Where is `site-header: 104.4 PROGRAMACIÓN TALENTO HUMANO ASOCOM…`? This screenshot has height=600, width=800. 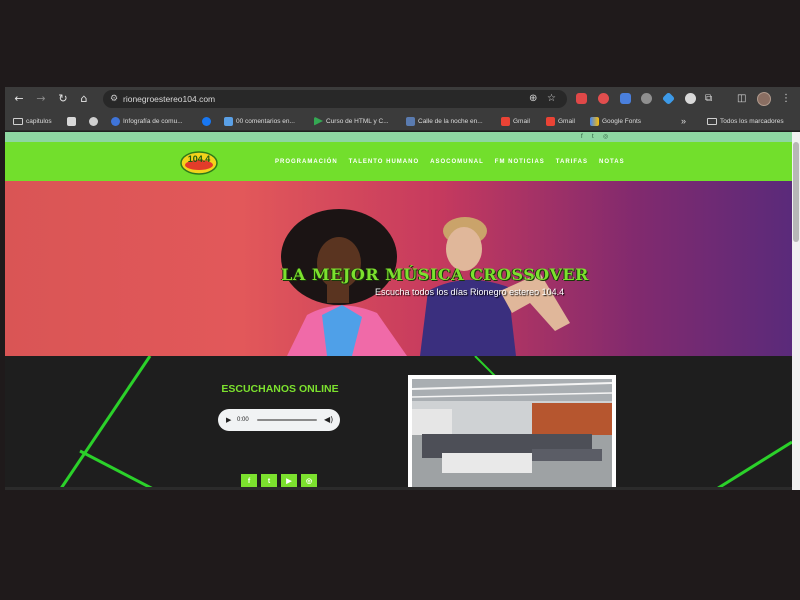
site-header: 104.4 PROGRAMACIÓN TALENTO HUMANO ASOCOM… is located at coordinates (398, 161).